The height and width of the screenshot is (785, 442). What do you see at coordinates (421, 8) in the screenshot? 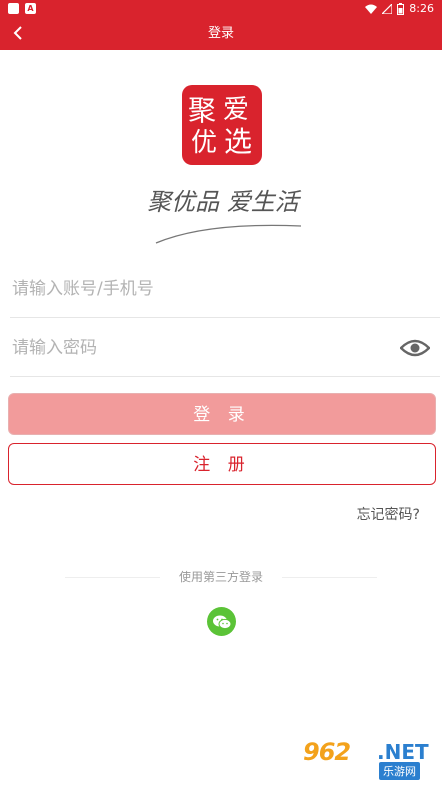
I see `status-time: 8:26` at bounding box center [421, 8].